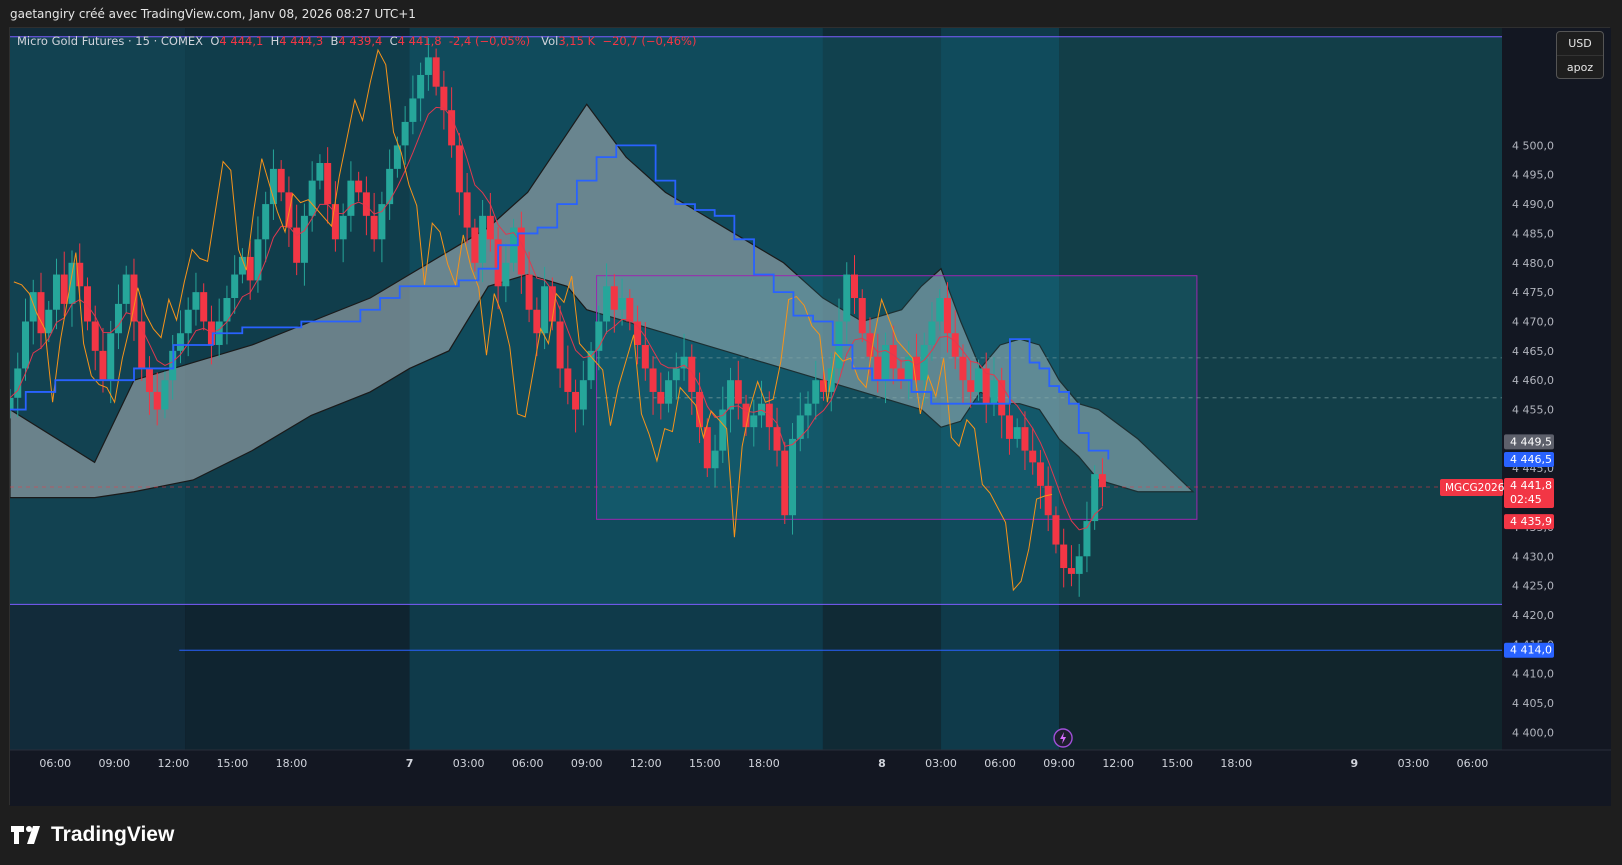  Describe the element at coordinates (1533, 204) in the screenshot. I see `price-tick-label: 4 490,0` at that location.